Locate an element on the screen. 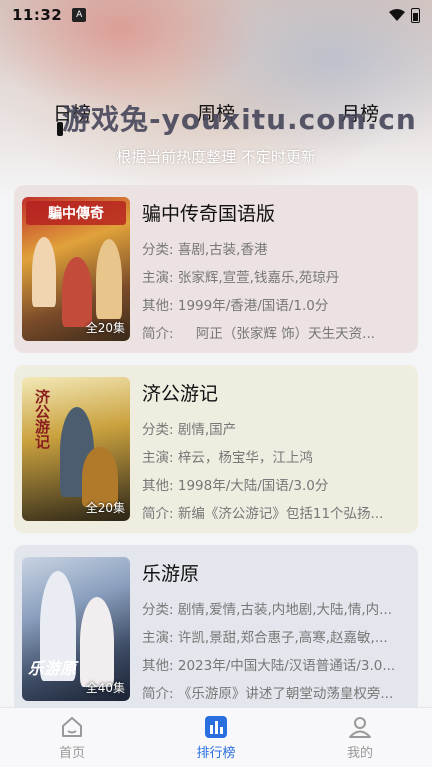 Image resolution: width=432 pixels, height=767 pixels. ranking-subtitle: 根据当前热度整理 不定时更新 is located at coordinates (216, 157).